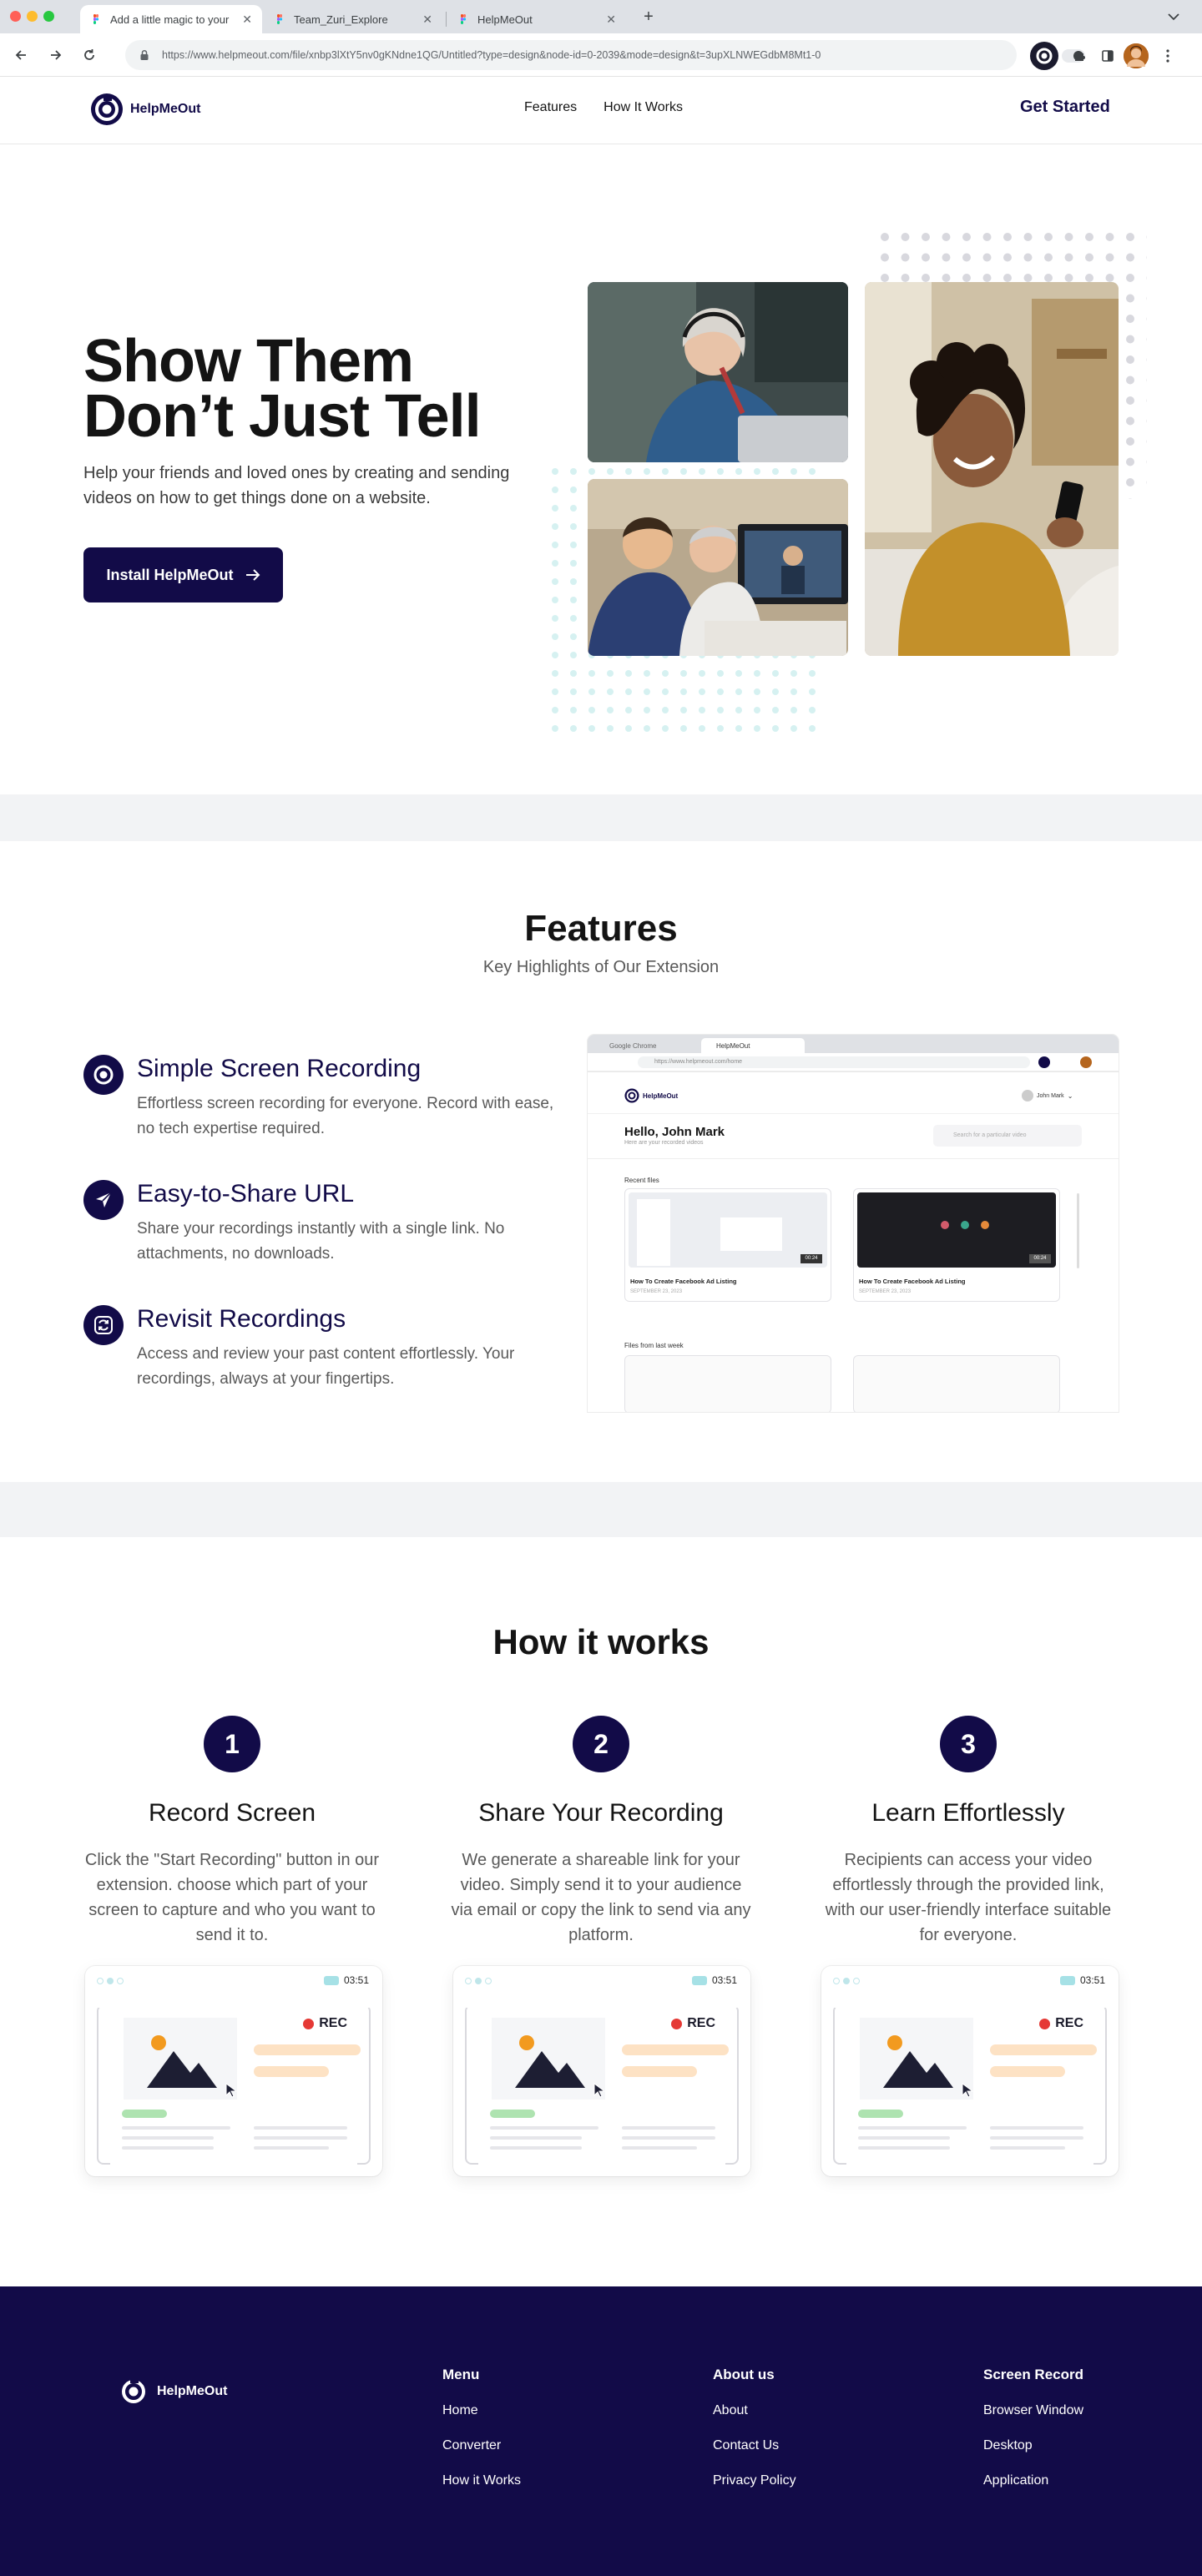 The image size is (1202, 2576). What do you see at coordinates (744, 2375) in the screenshot?
I see `footer-heading: About us` at bounding box center [744, 2375].